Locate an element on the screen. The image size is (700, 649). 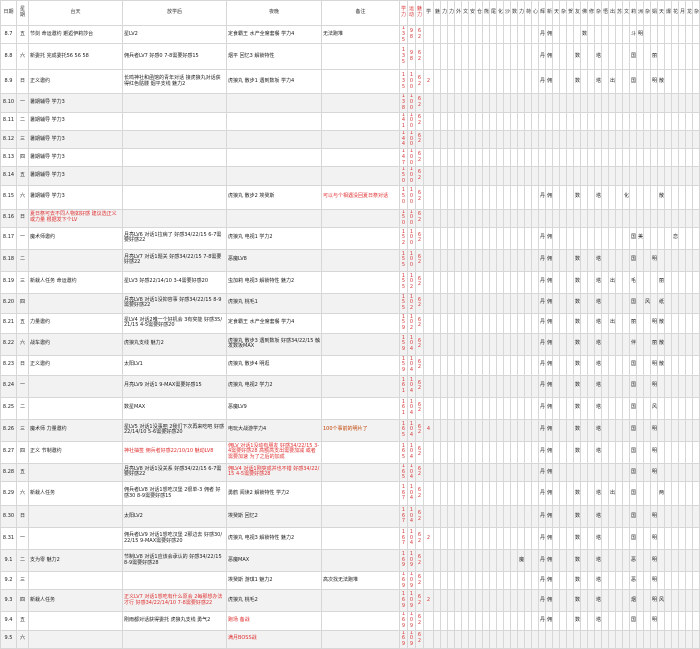
social-link-cell: 明 is located at coordinates (654, 539).